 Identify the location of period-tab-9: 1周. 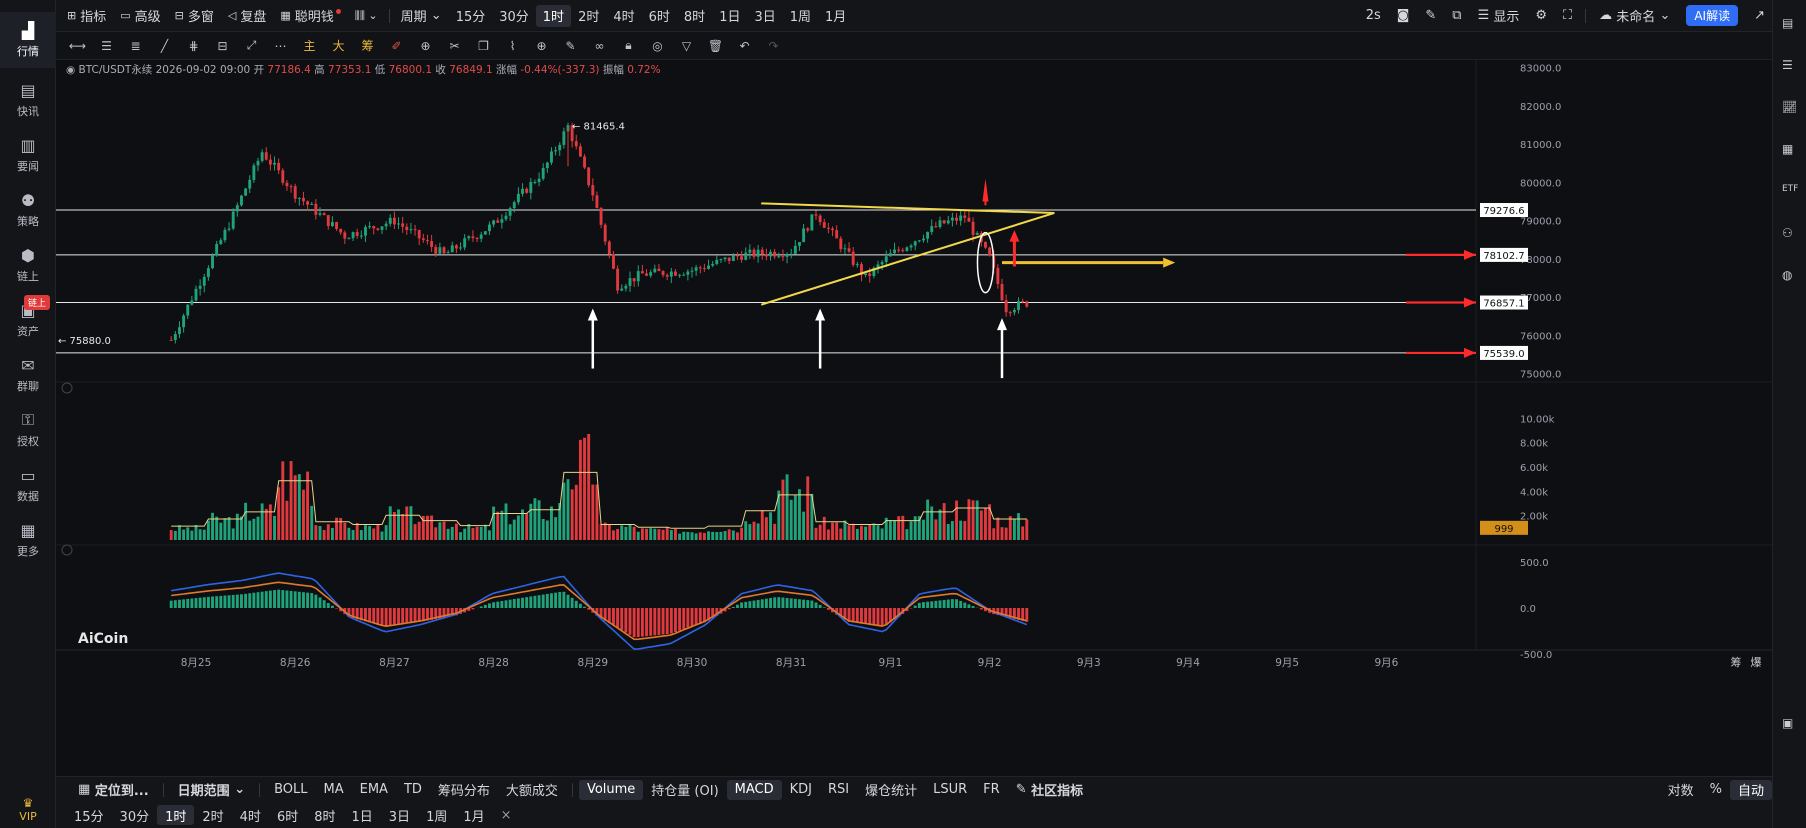
(800, 16).